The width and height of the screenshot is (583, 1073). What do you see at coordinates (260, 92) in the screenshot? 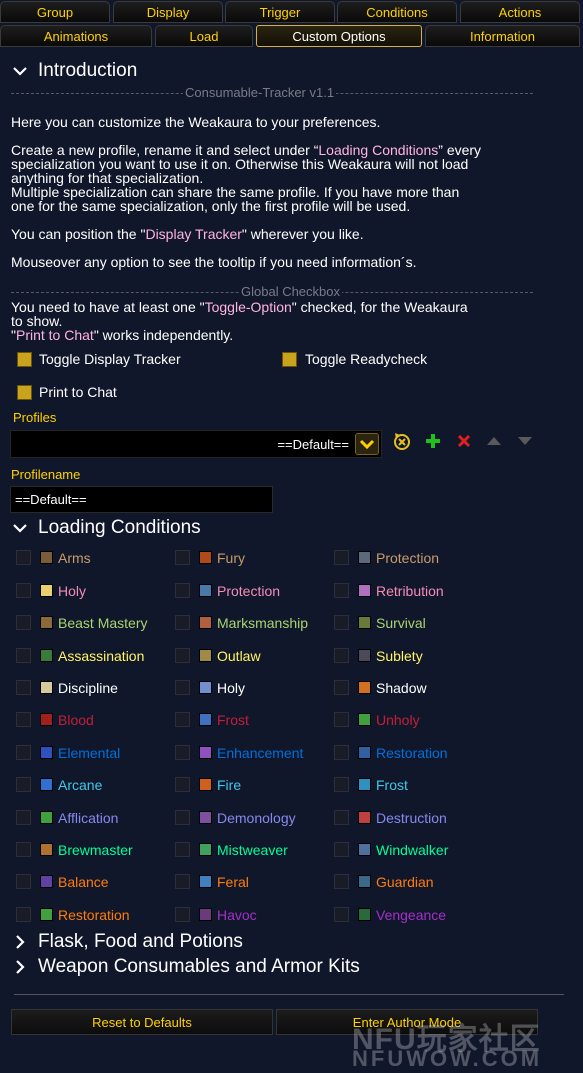
I see `version-text: Consumable-Tracker v1.1` at bounding box center [260, 92].